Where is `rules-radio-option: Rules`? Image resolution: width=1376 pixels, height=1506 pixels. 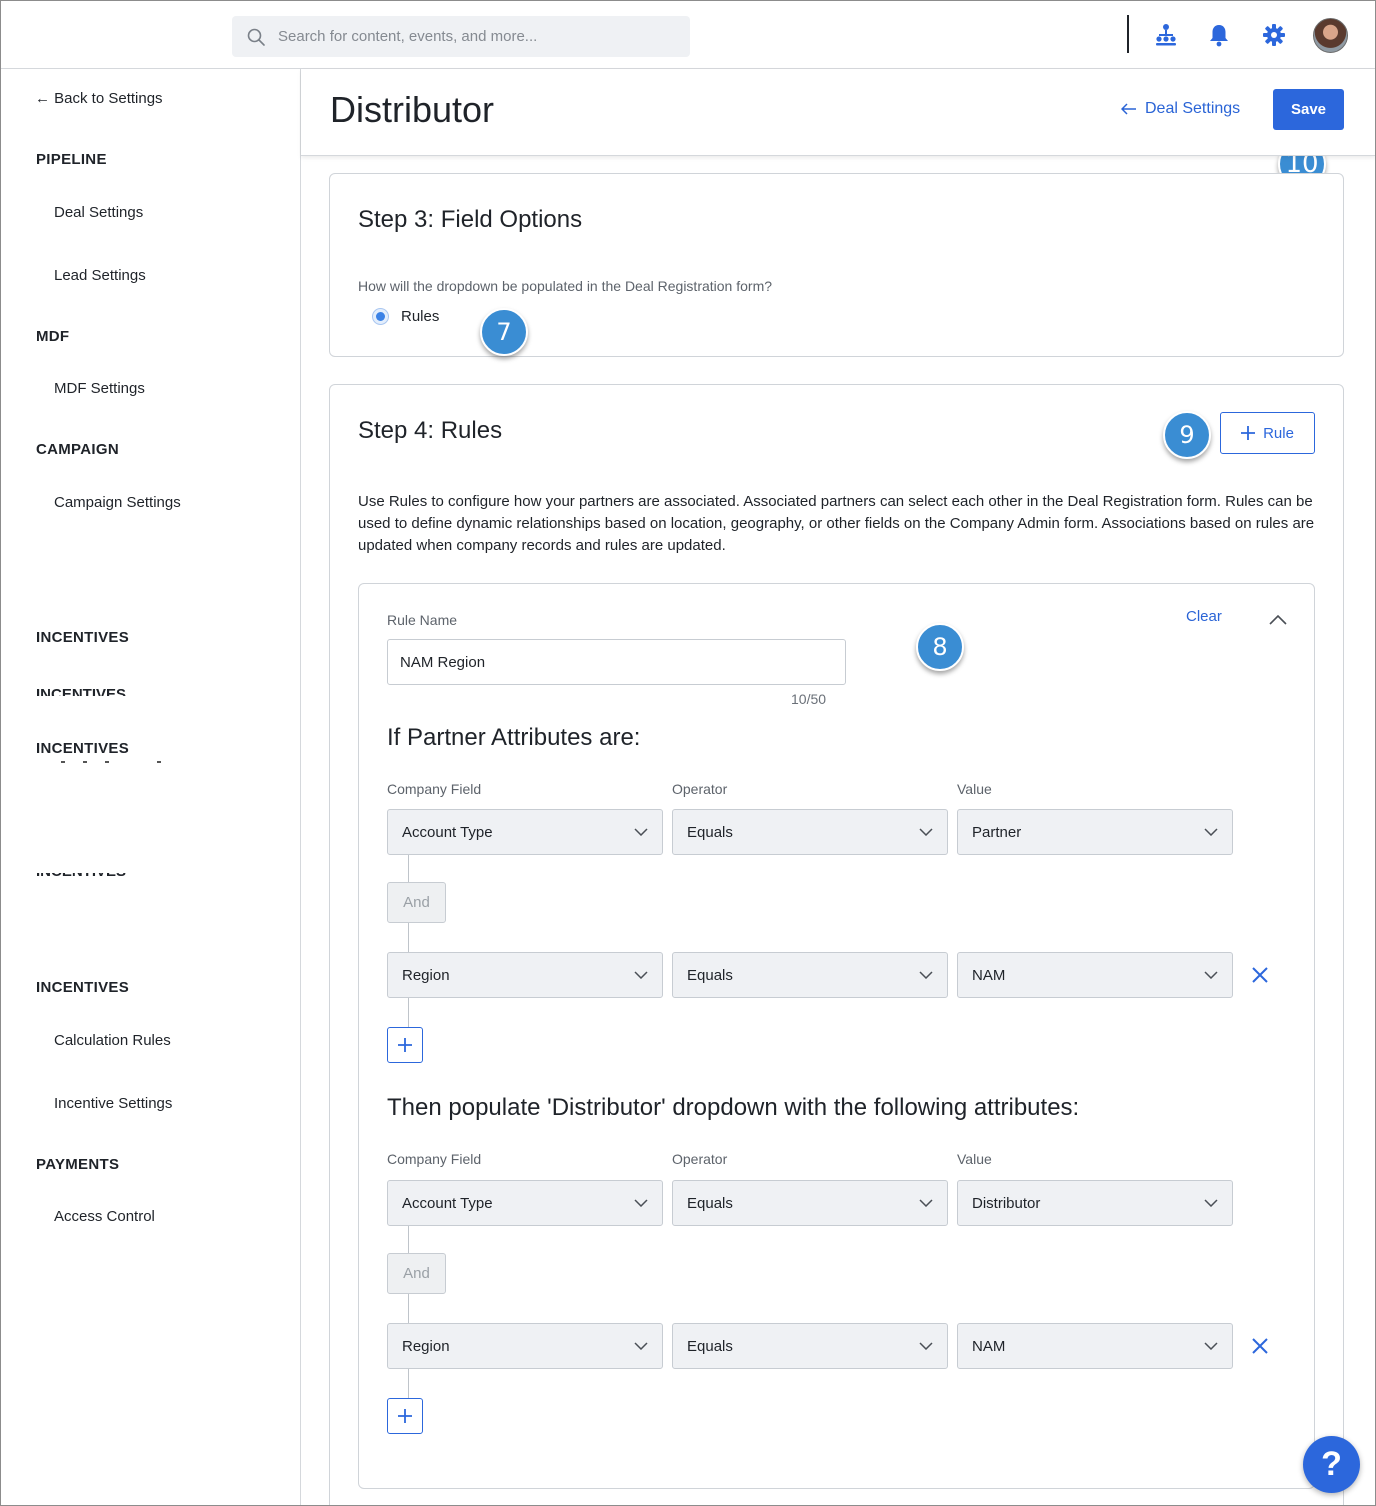
rules-radio-option: Rules is located at coordinates (405, 316).